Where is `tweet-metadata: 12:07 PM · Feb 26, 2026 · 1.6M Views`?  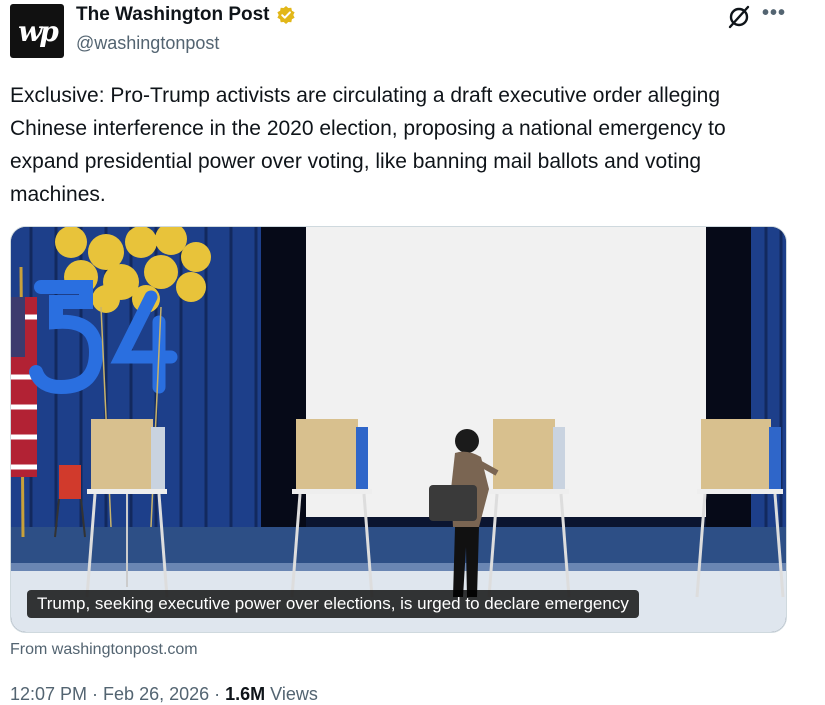
tweet-metadata: 12:07 PM · Feb 26, 2026 · 1.6M Views is located at coordinates (164, 694).